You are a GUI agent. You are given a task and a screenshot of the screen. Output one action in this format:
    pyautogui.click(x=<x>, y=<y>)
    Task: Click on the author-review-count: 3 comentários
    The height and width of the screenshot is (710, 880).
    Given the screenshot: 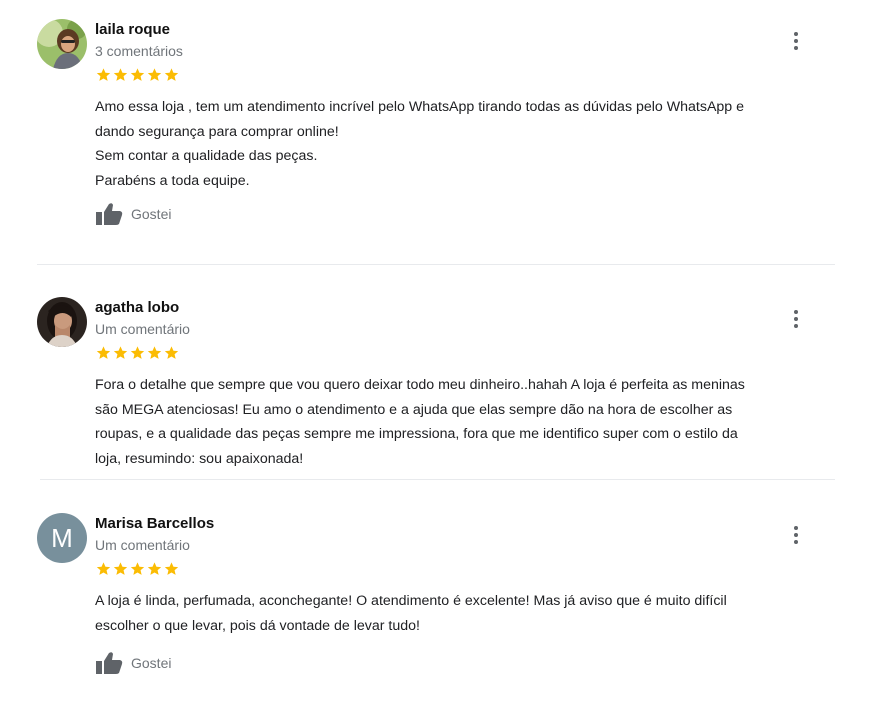 What is the action you would take?
    pyautogui.click(x=139, y=51)
    